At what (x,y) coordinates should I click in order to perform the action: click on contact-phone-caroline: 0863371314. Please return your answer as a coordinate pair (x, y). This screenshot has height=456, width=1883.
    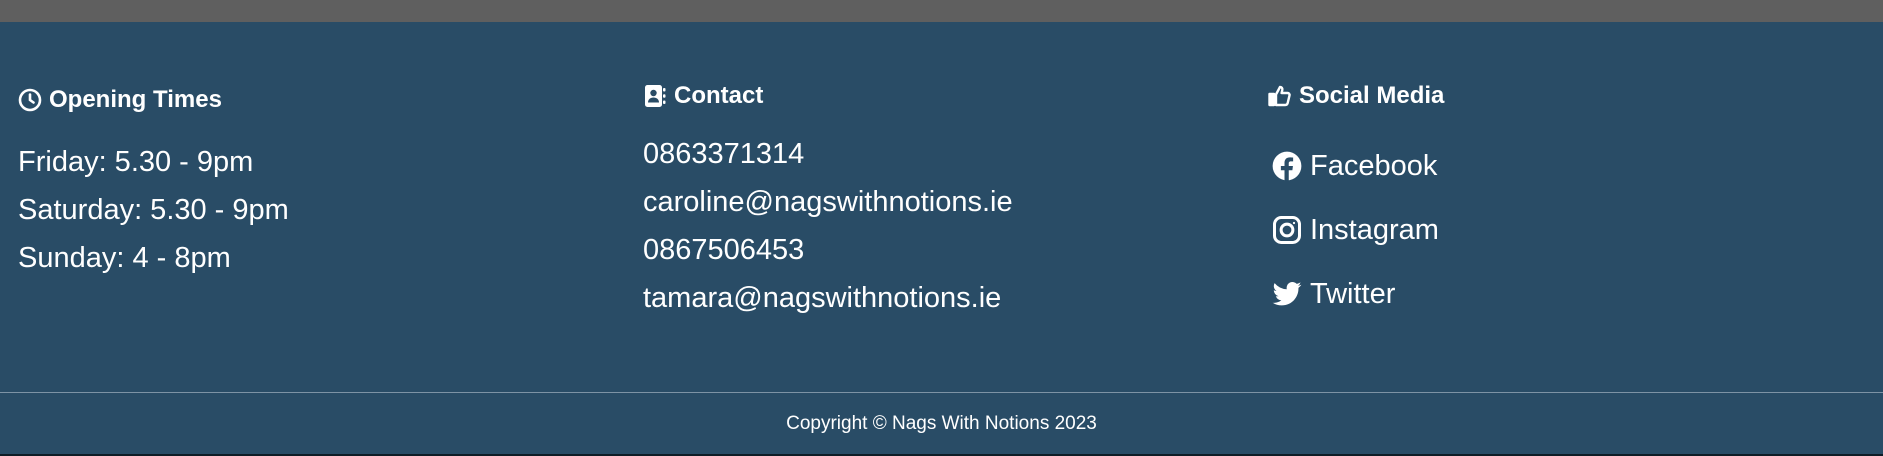
    Looking at the image, I should click on (828, 154).